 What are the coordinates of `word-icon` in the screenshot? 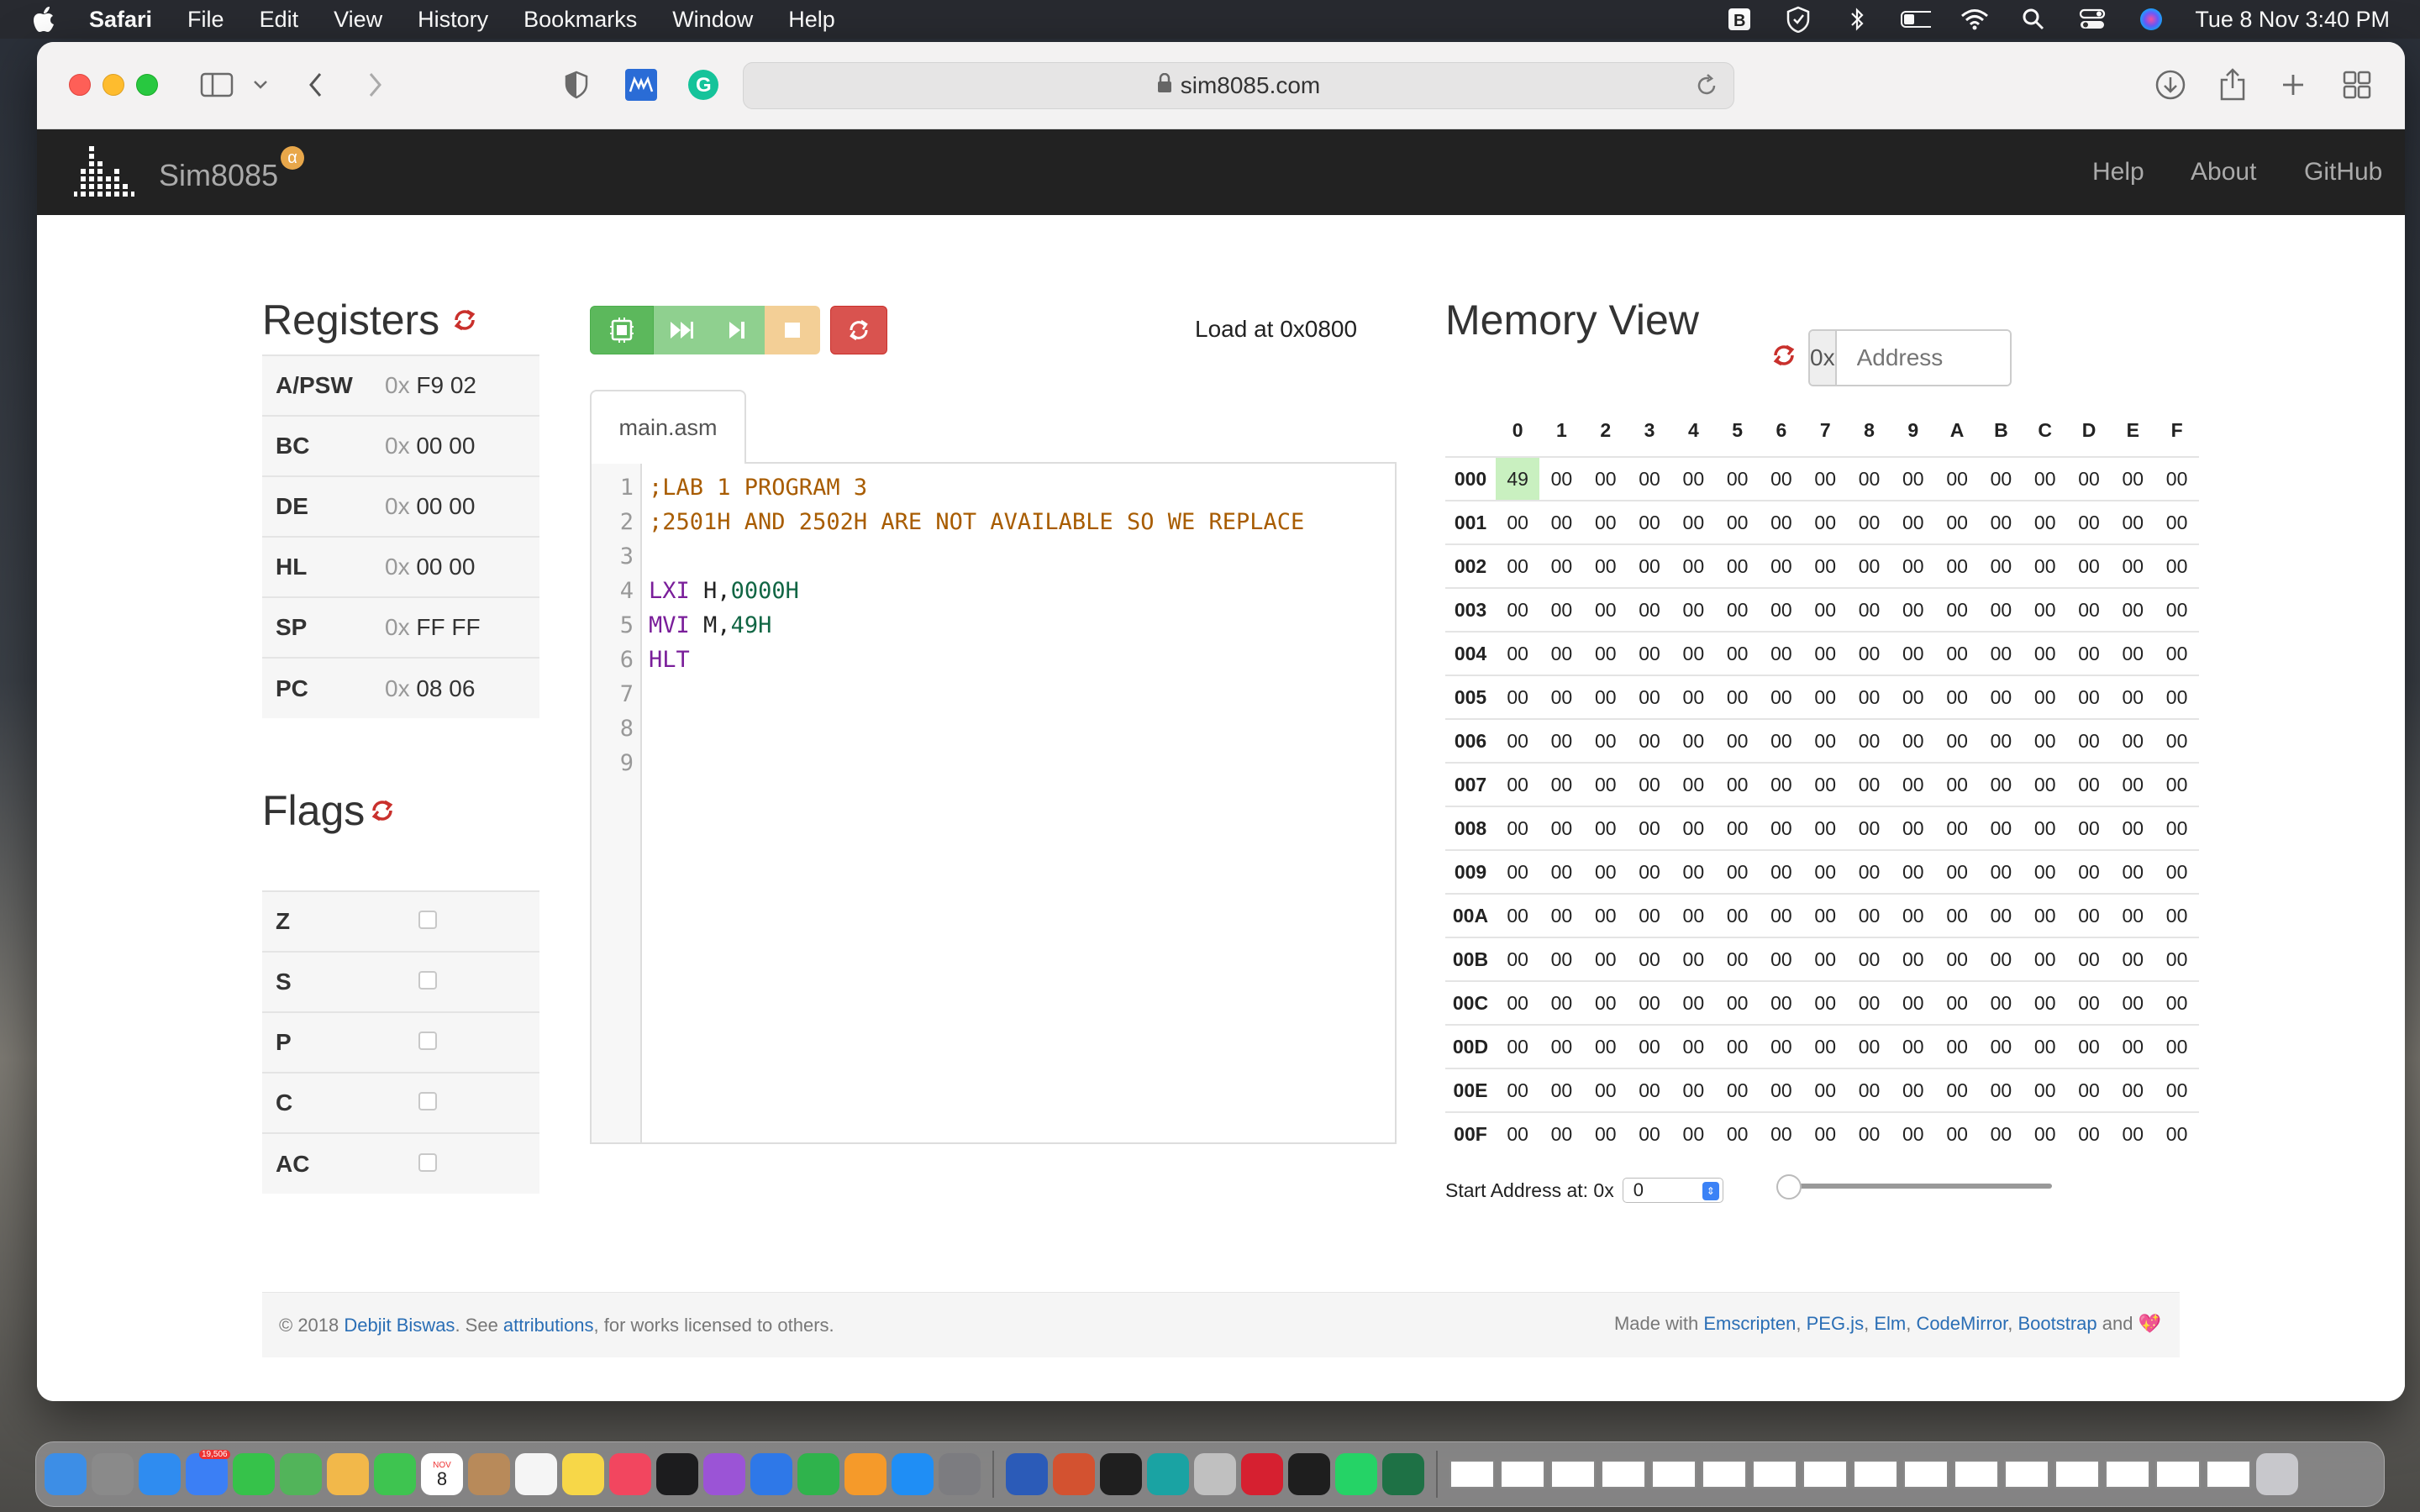 It's located at (1027, 1474).